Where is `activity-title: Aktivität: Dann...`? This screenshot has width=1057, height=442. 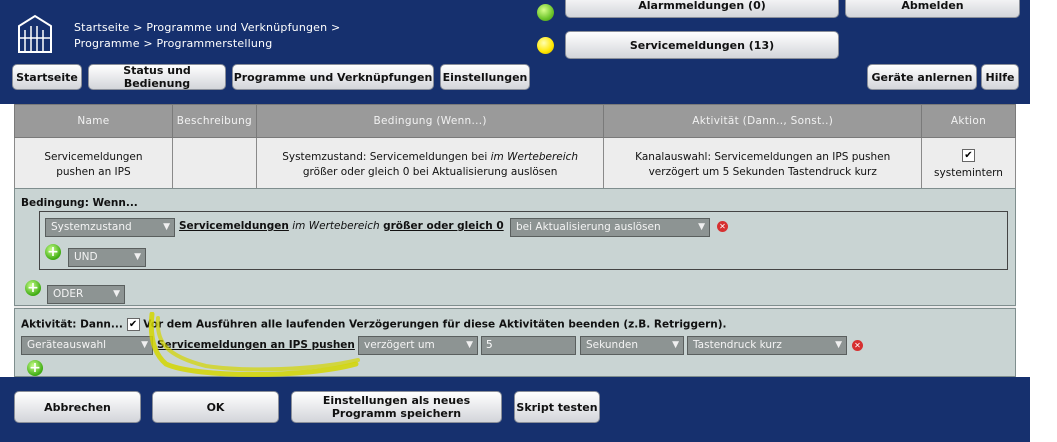 activity-title: Aktivität: Dann... is located at coordinates (72, 324).